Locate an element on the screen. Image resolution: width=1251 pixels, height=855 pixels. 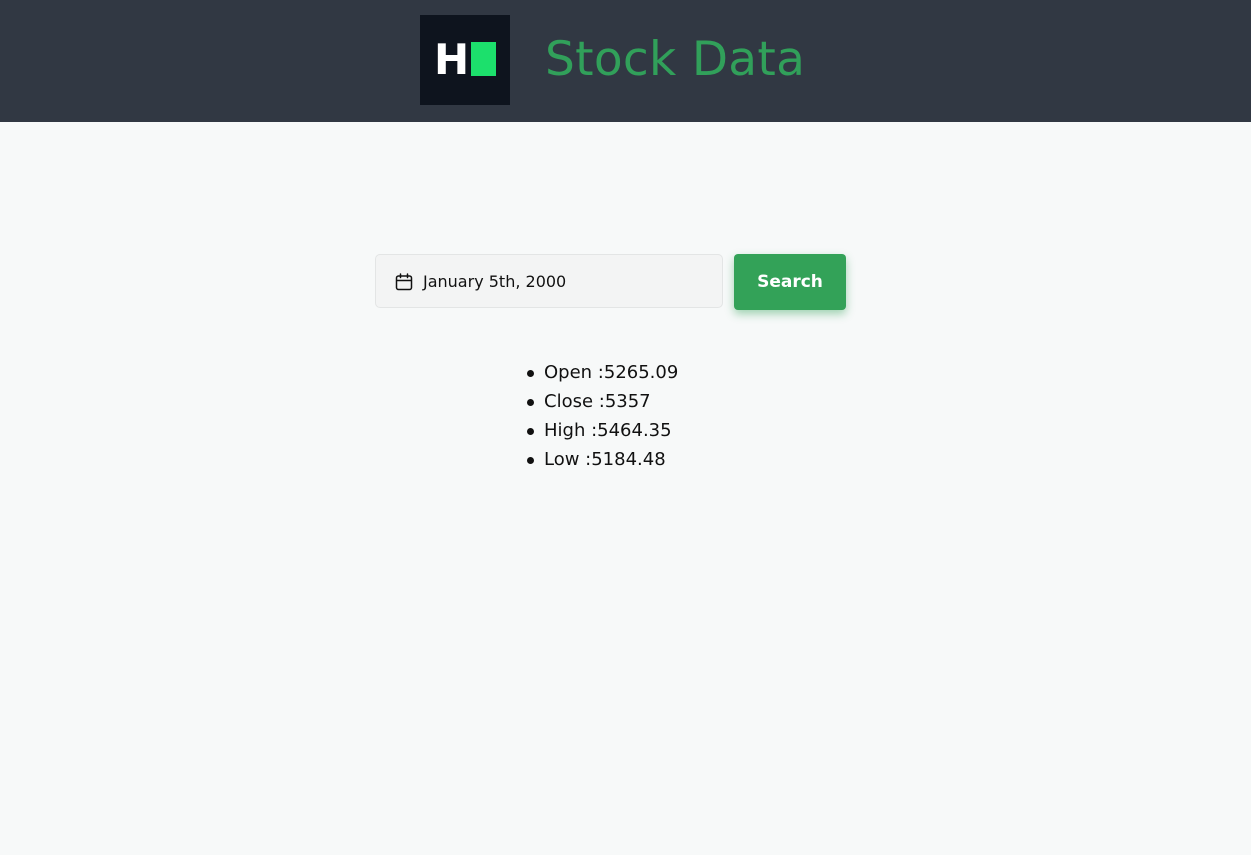
result-value: 5464.35 is located at coordinates (634, 430).